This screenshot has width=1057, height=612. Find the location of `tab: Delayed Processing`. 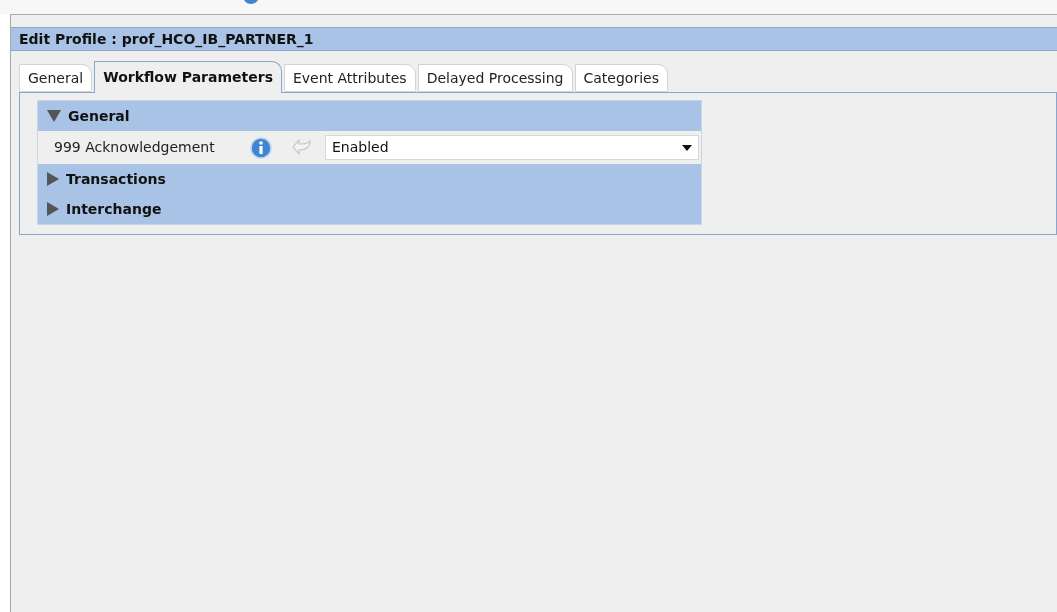

tab: Delayed Processing is located at coordinates (495, 78).